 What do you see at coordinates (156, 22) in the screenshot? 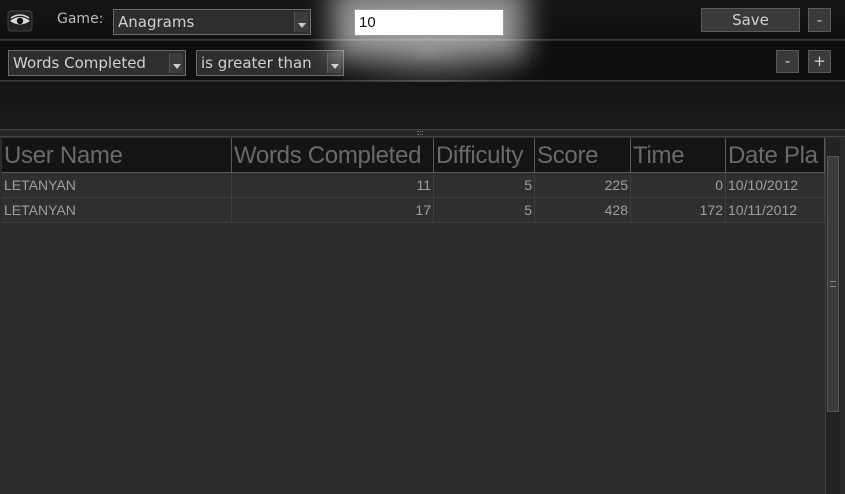
I see `game-select-value: Anagrams` at bounding box center [156, 22].